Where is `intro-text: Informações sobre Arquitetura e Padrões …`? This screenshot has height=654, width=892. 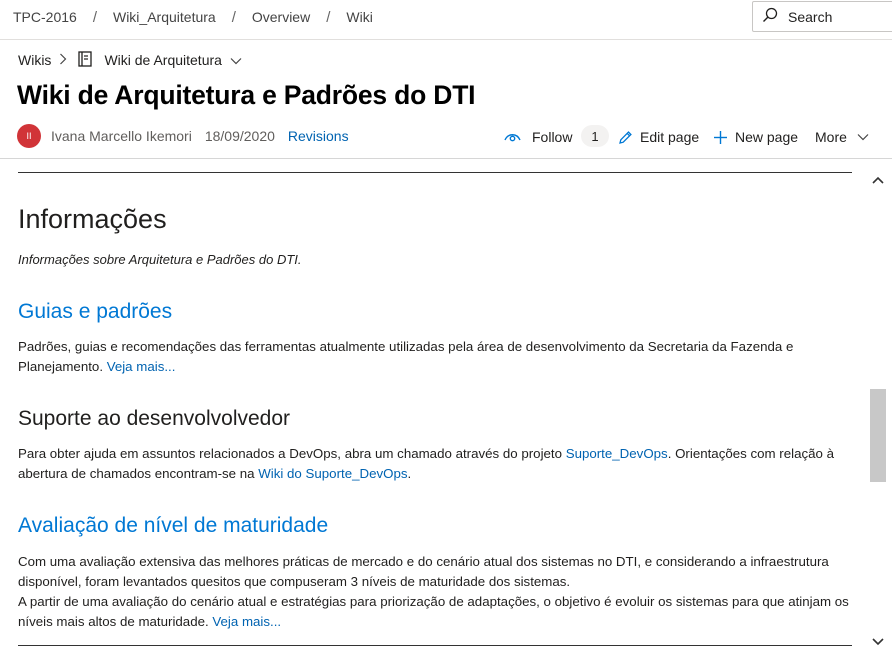 intro-text: Informações sobre Arquitetura e Padrões … is located at coordinates (160, 259).